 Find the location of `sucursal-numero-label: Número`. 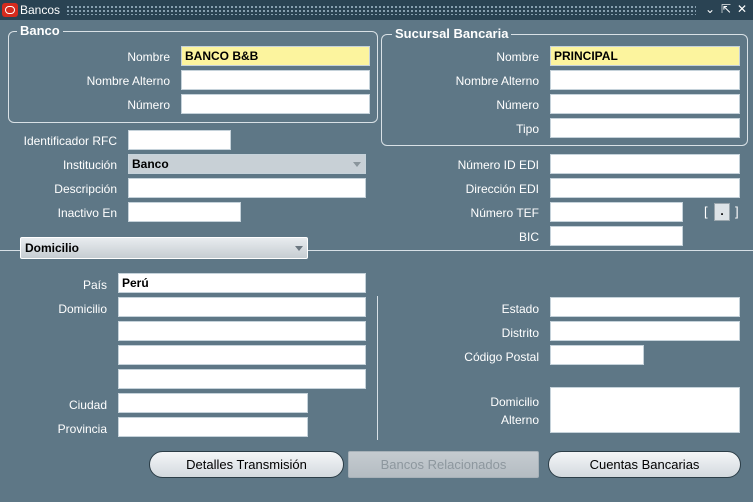

sucursal-numero-label: Número is located at coordinates (517, 105).